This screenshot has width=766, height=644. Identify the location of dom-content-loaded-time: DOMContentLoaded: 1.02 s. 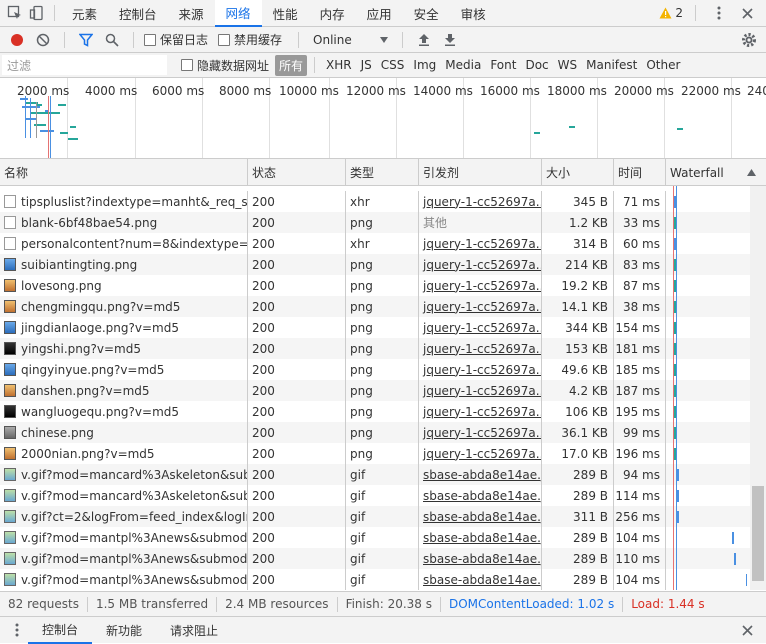
(532, 604).